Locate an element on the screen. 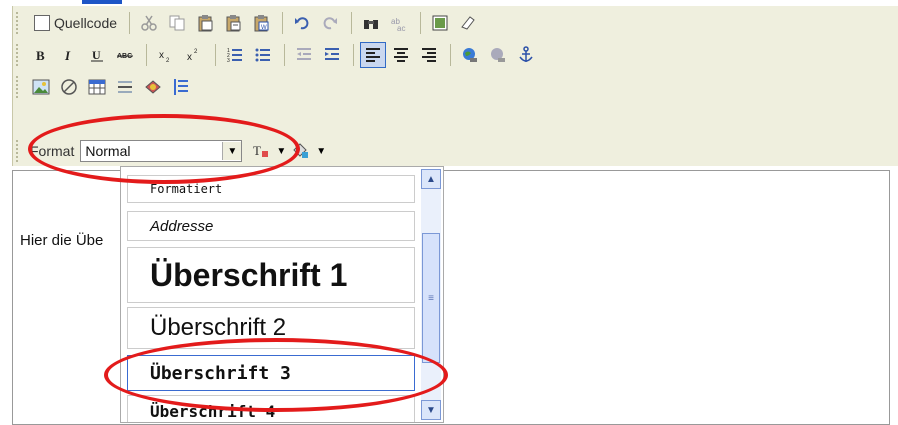 This screenshot has width=898, height=425. color-buttons: T ▼ ▼ is located at coordinates (289, 151).